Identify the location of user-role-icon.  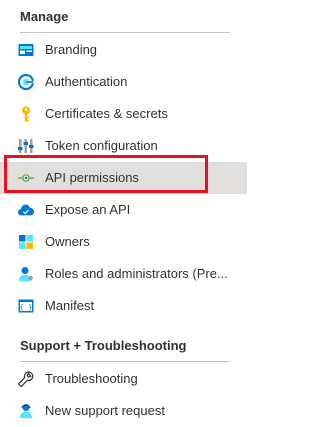
(26, 274).